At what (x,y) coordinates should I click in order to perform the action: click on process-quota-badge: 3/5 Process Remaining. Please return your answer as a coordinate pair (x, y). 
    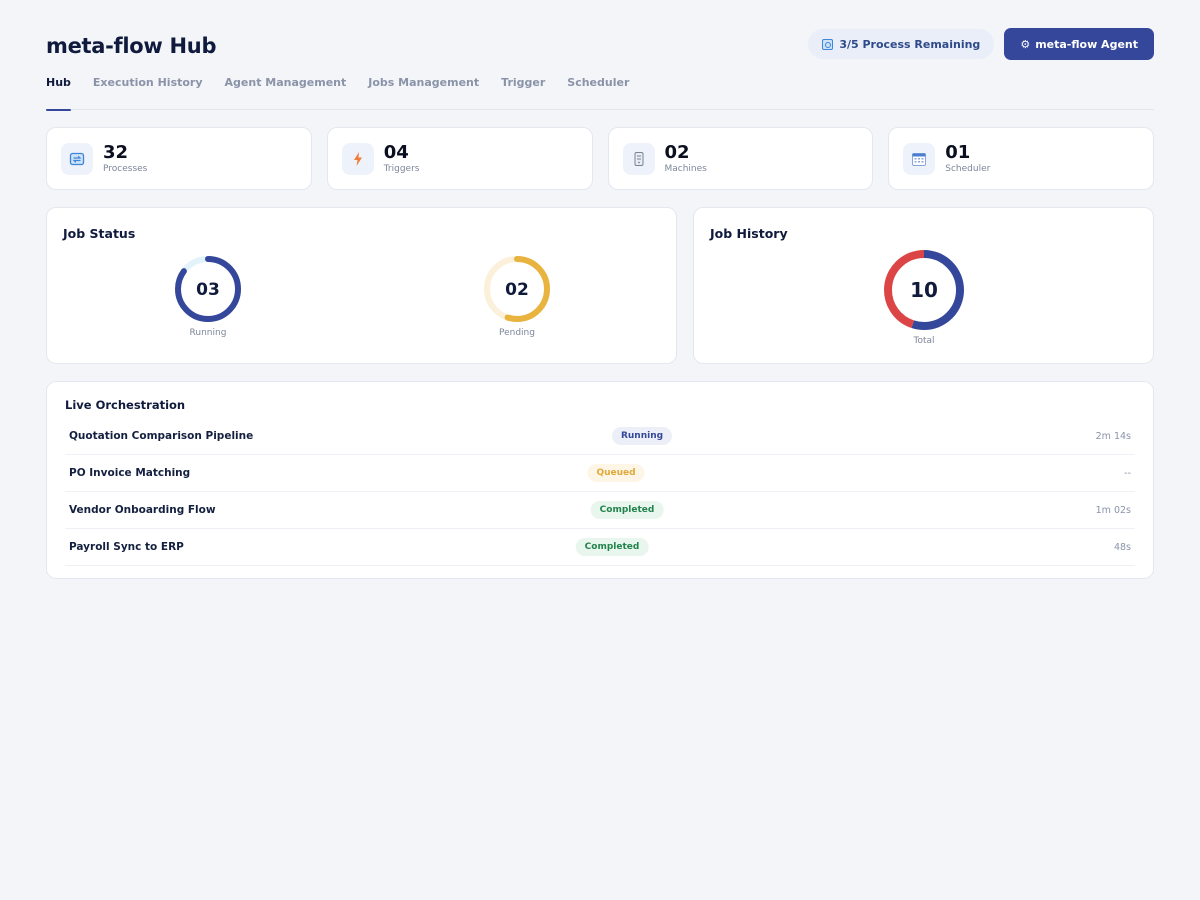
    Looking at the image, I should click on (901, 44).